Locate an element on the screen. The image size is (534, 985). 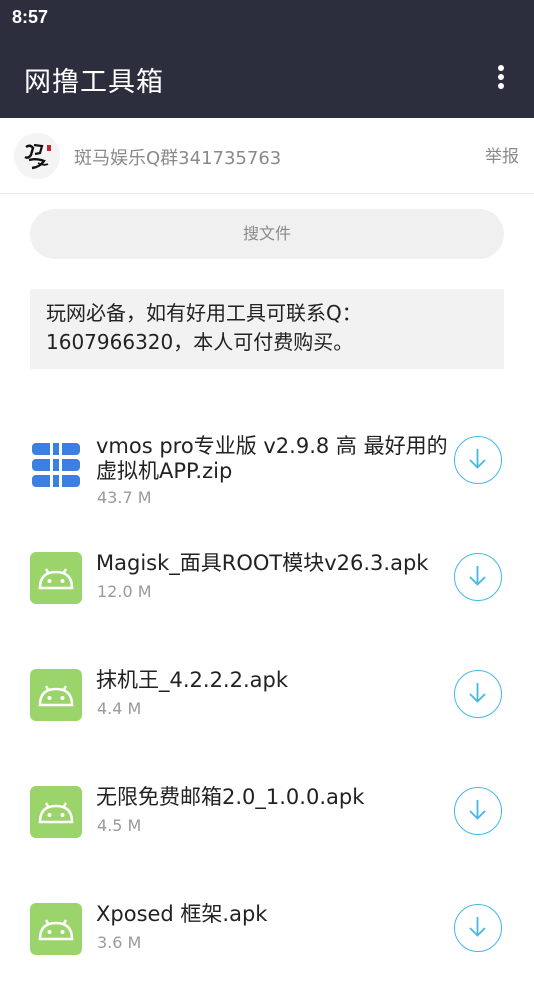
app-bar: 网撸工具箱 is located at coordinates (267, 77).